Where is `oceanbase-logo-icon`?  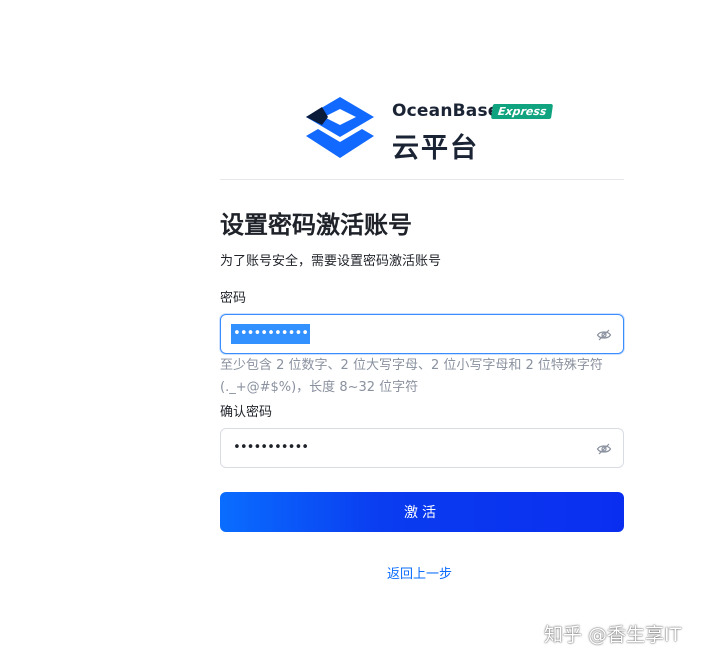
oceanbase-logo-icon is located at coordinates (340, 127).